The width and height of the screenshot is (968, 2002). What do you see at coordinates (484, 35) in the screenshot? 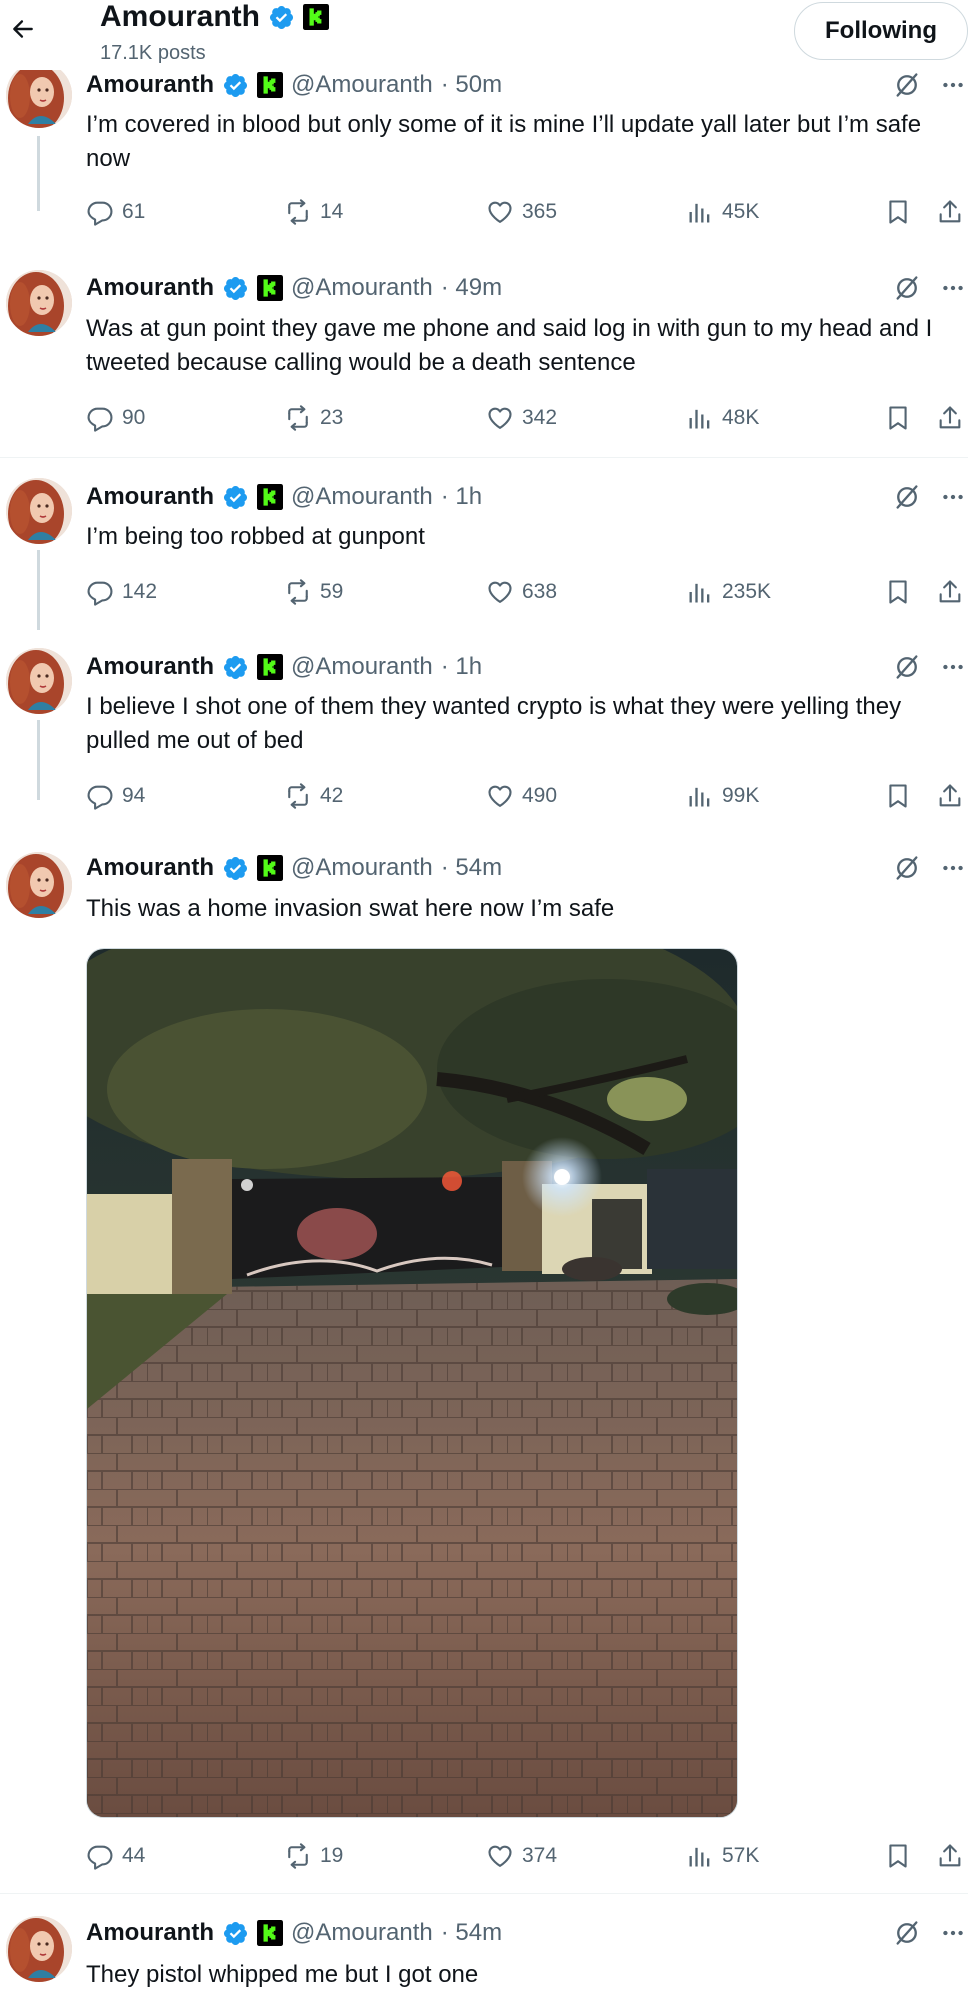
I see `profile-header: Amouranth 17.1K posts Following` at bounding box center [484, 35].